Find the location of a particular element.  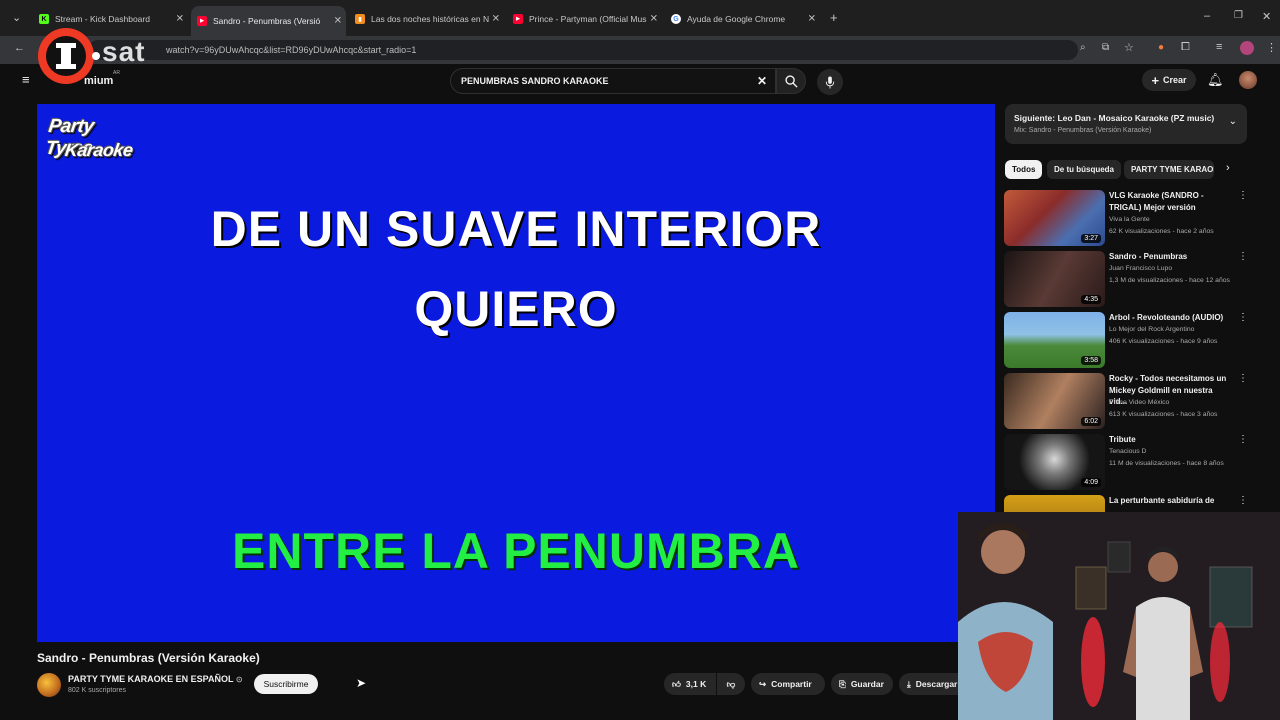

back-icon: ← is located at coordinates (19, 48).